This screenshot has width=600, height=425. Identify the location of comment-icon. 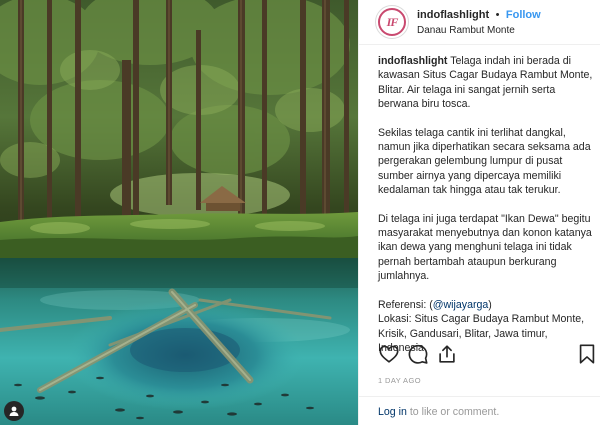
(418, 354).